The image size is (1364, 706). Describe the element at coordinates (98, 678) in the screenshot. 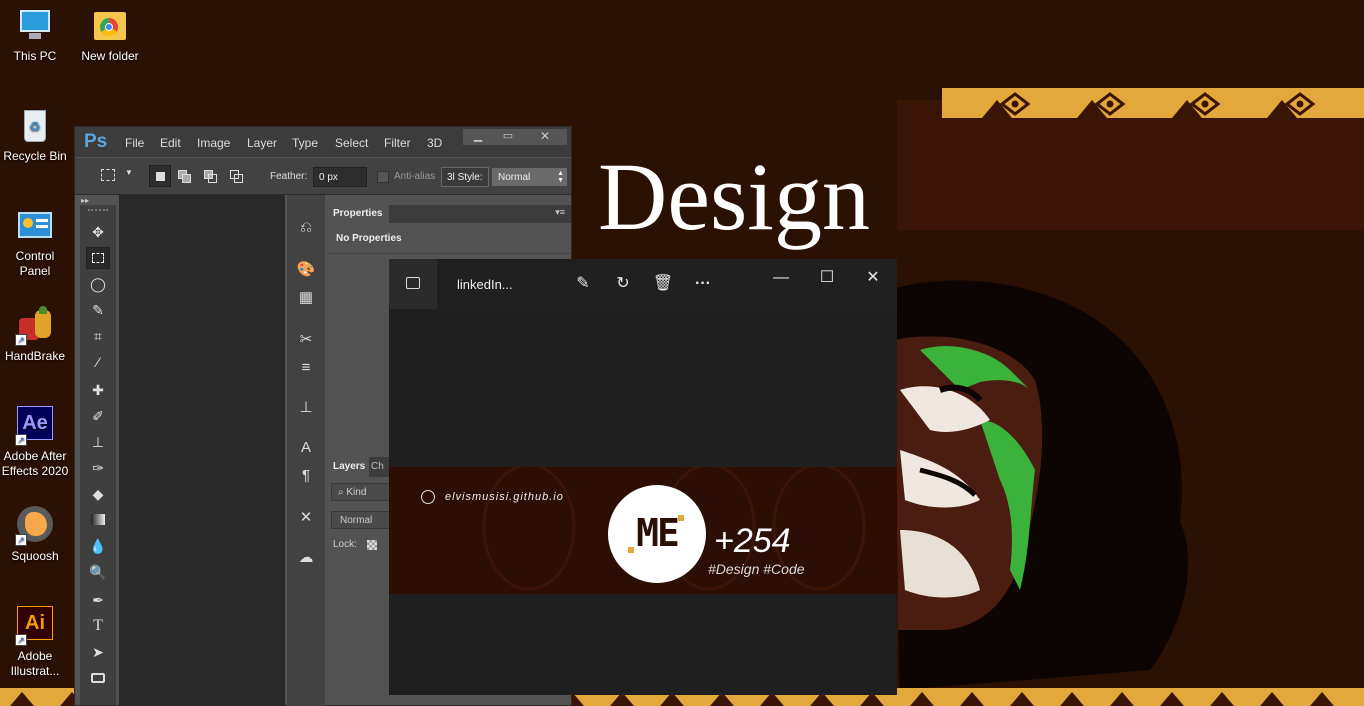

I see `rectangle-tool-icon` at that location.